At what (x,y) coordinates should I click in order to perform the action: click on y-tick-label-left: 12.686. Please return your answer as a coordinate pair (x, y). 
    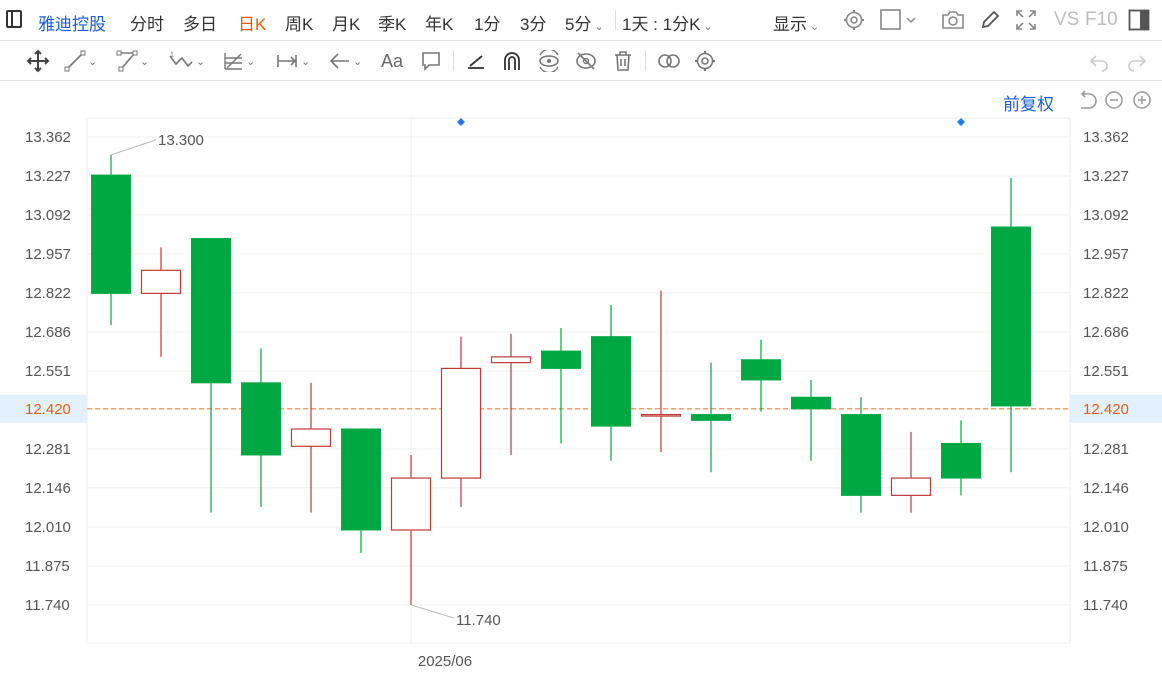
    Looking at the image, I should click on (48, 332).